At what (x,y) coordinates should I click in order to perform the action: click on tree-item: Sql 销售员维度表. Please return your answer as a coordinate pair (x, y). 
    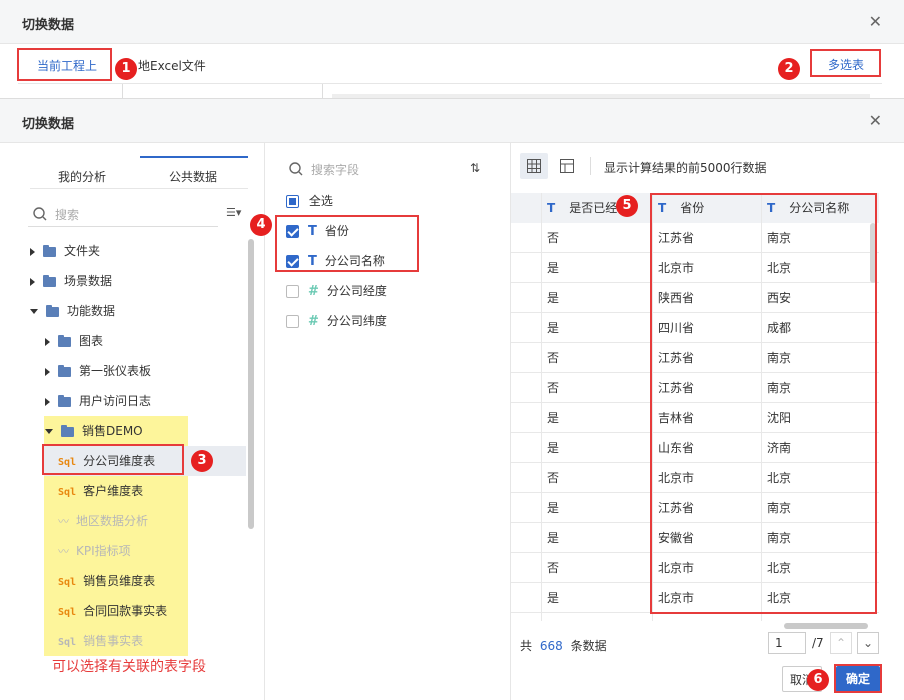
    Looking at the image, I should click on (106, 581).